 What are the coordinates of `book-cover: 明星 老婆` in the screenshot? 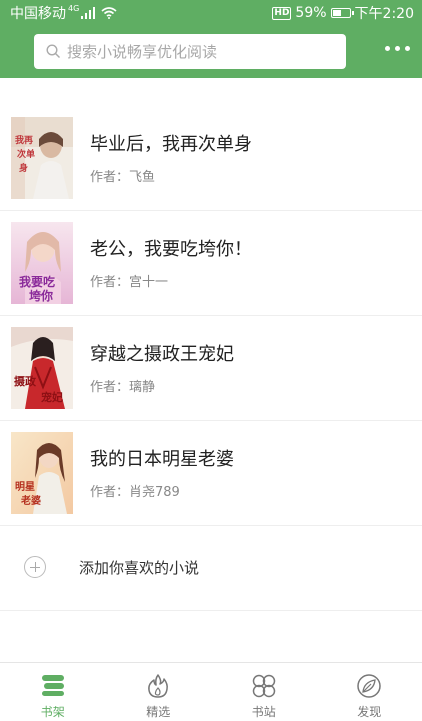 It's located at (42, 473).